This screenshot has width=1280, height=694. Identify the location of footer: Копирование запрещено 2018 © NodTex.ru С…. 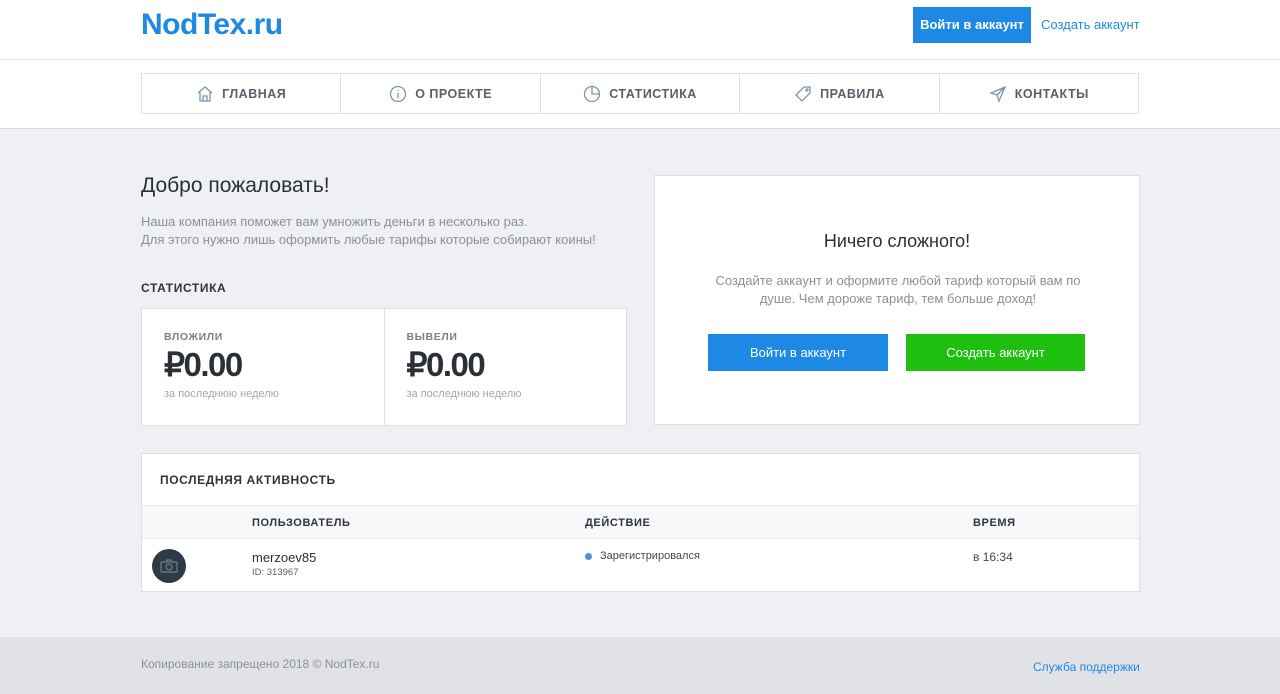
(640, 665).